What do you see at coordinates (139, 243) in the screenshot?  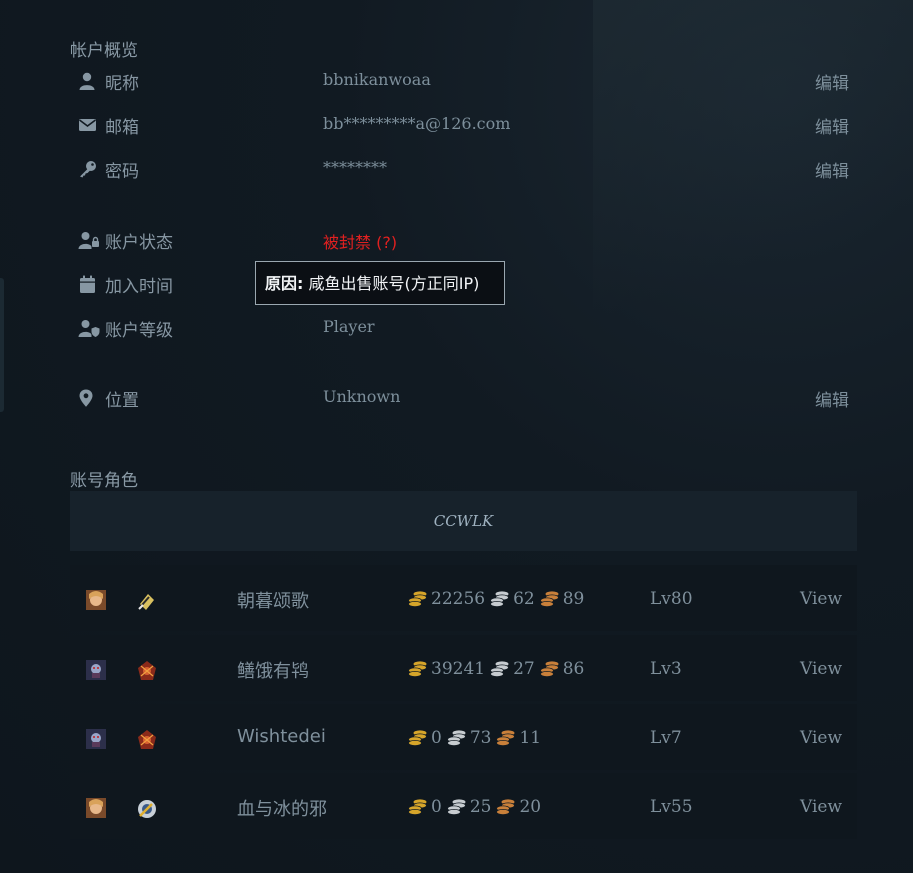 I see `account-status-label: 账户状态` at bounding box center [139, 243].